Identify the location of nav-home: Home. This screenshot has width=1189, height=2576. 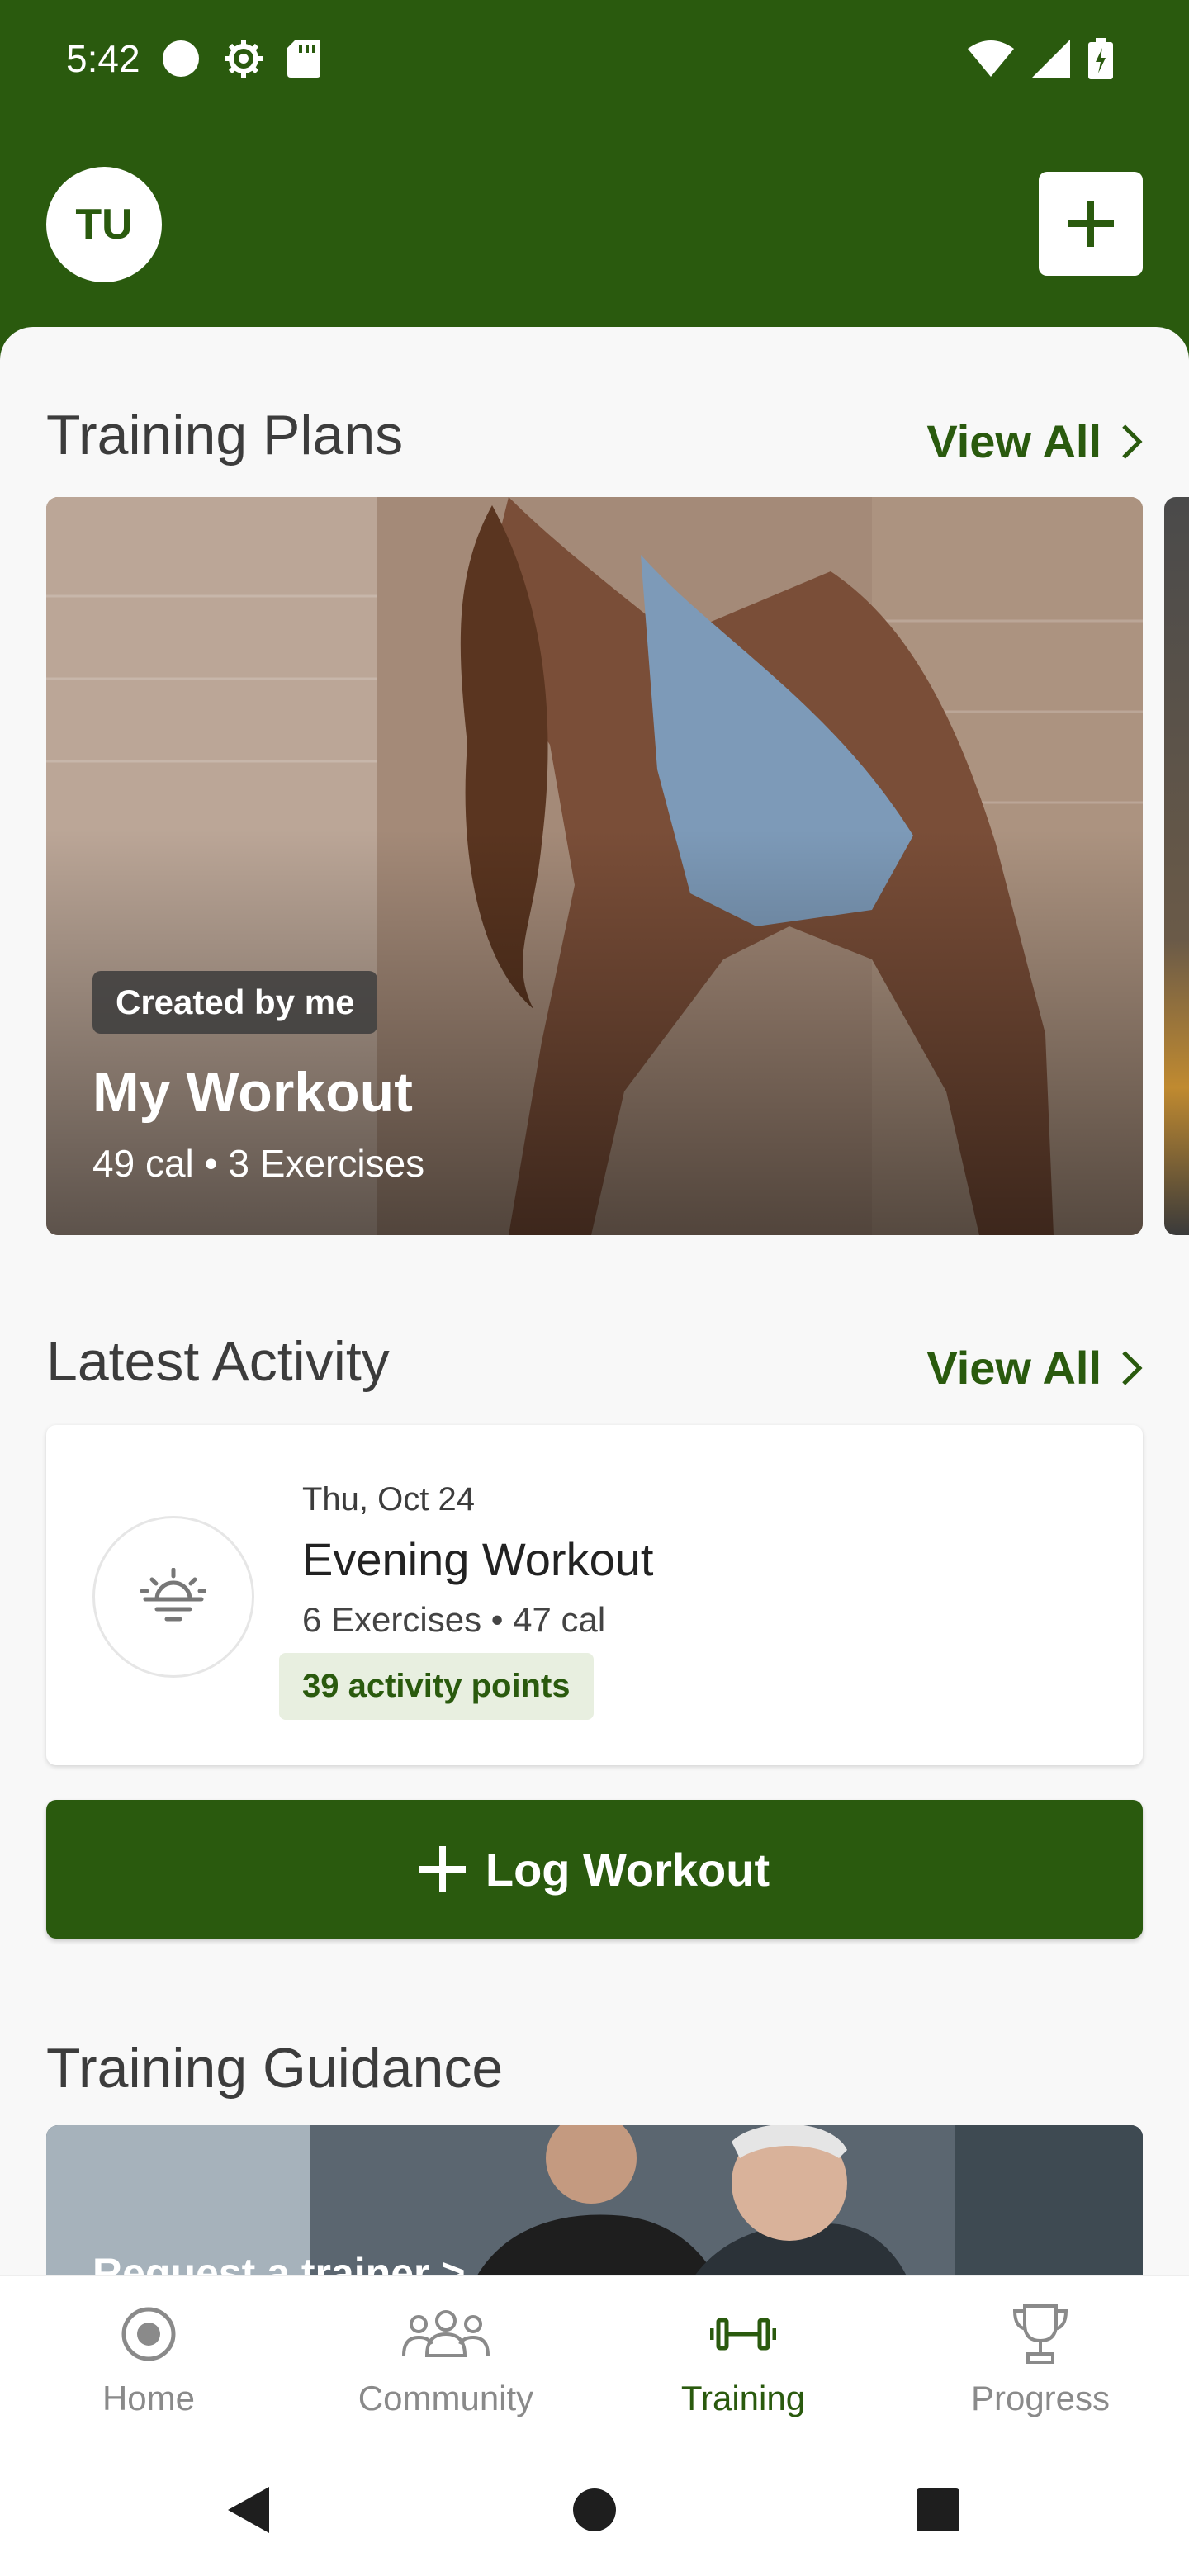
(148, 2363).